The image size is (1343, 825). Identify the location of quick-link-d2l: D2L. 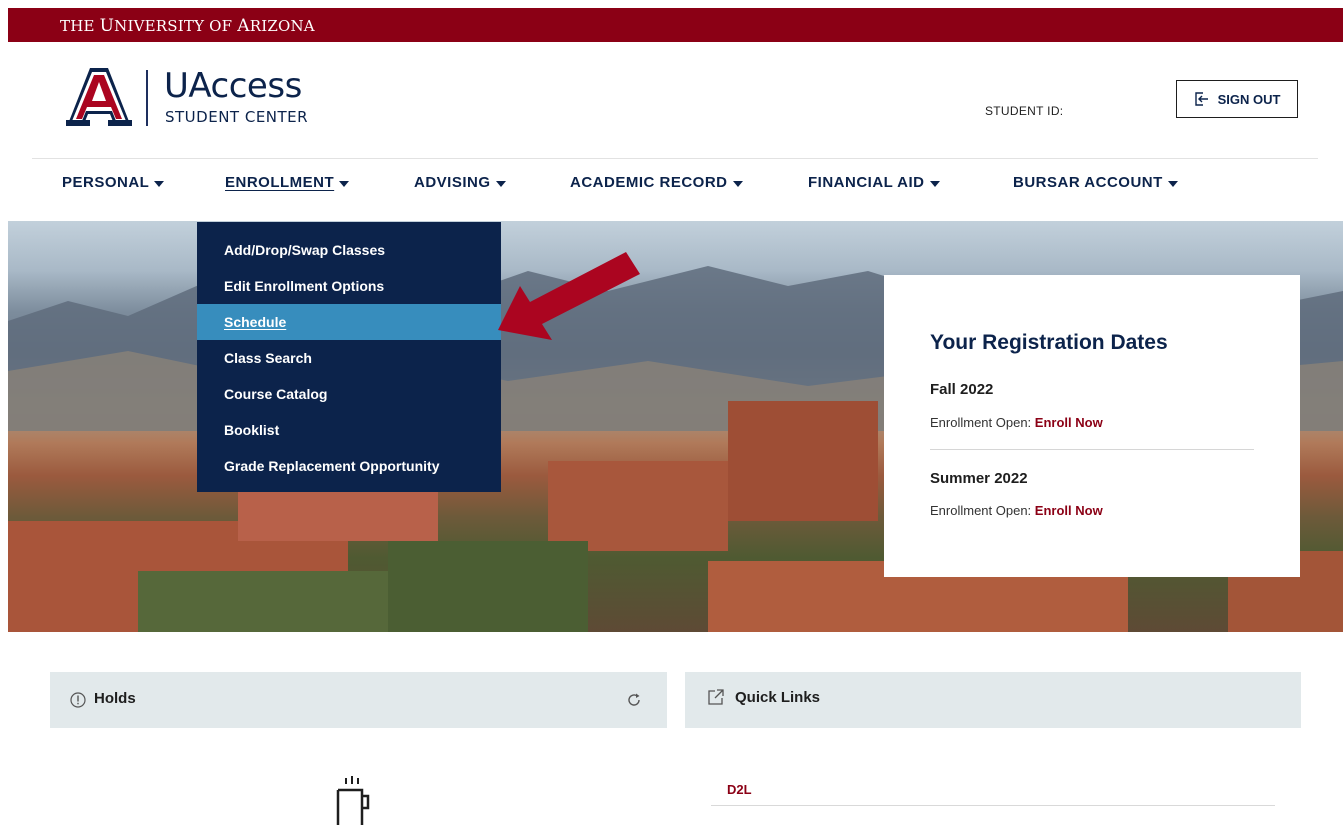
(739, 789).